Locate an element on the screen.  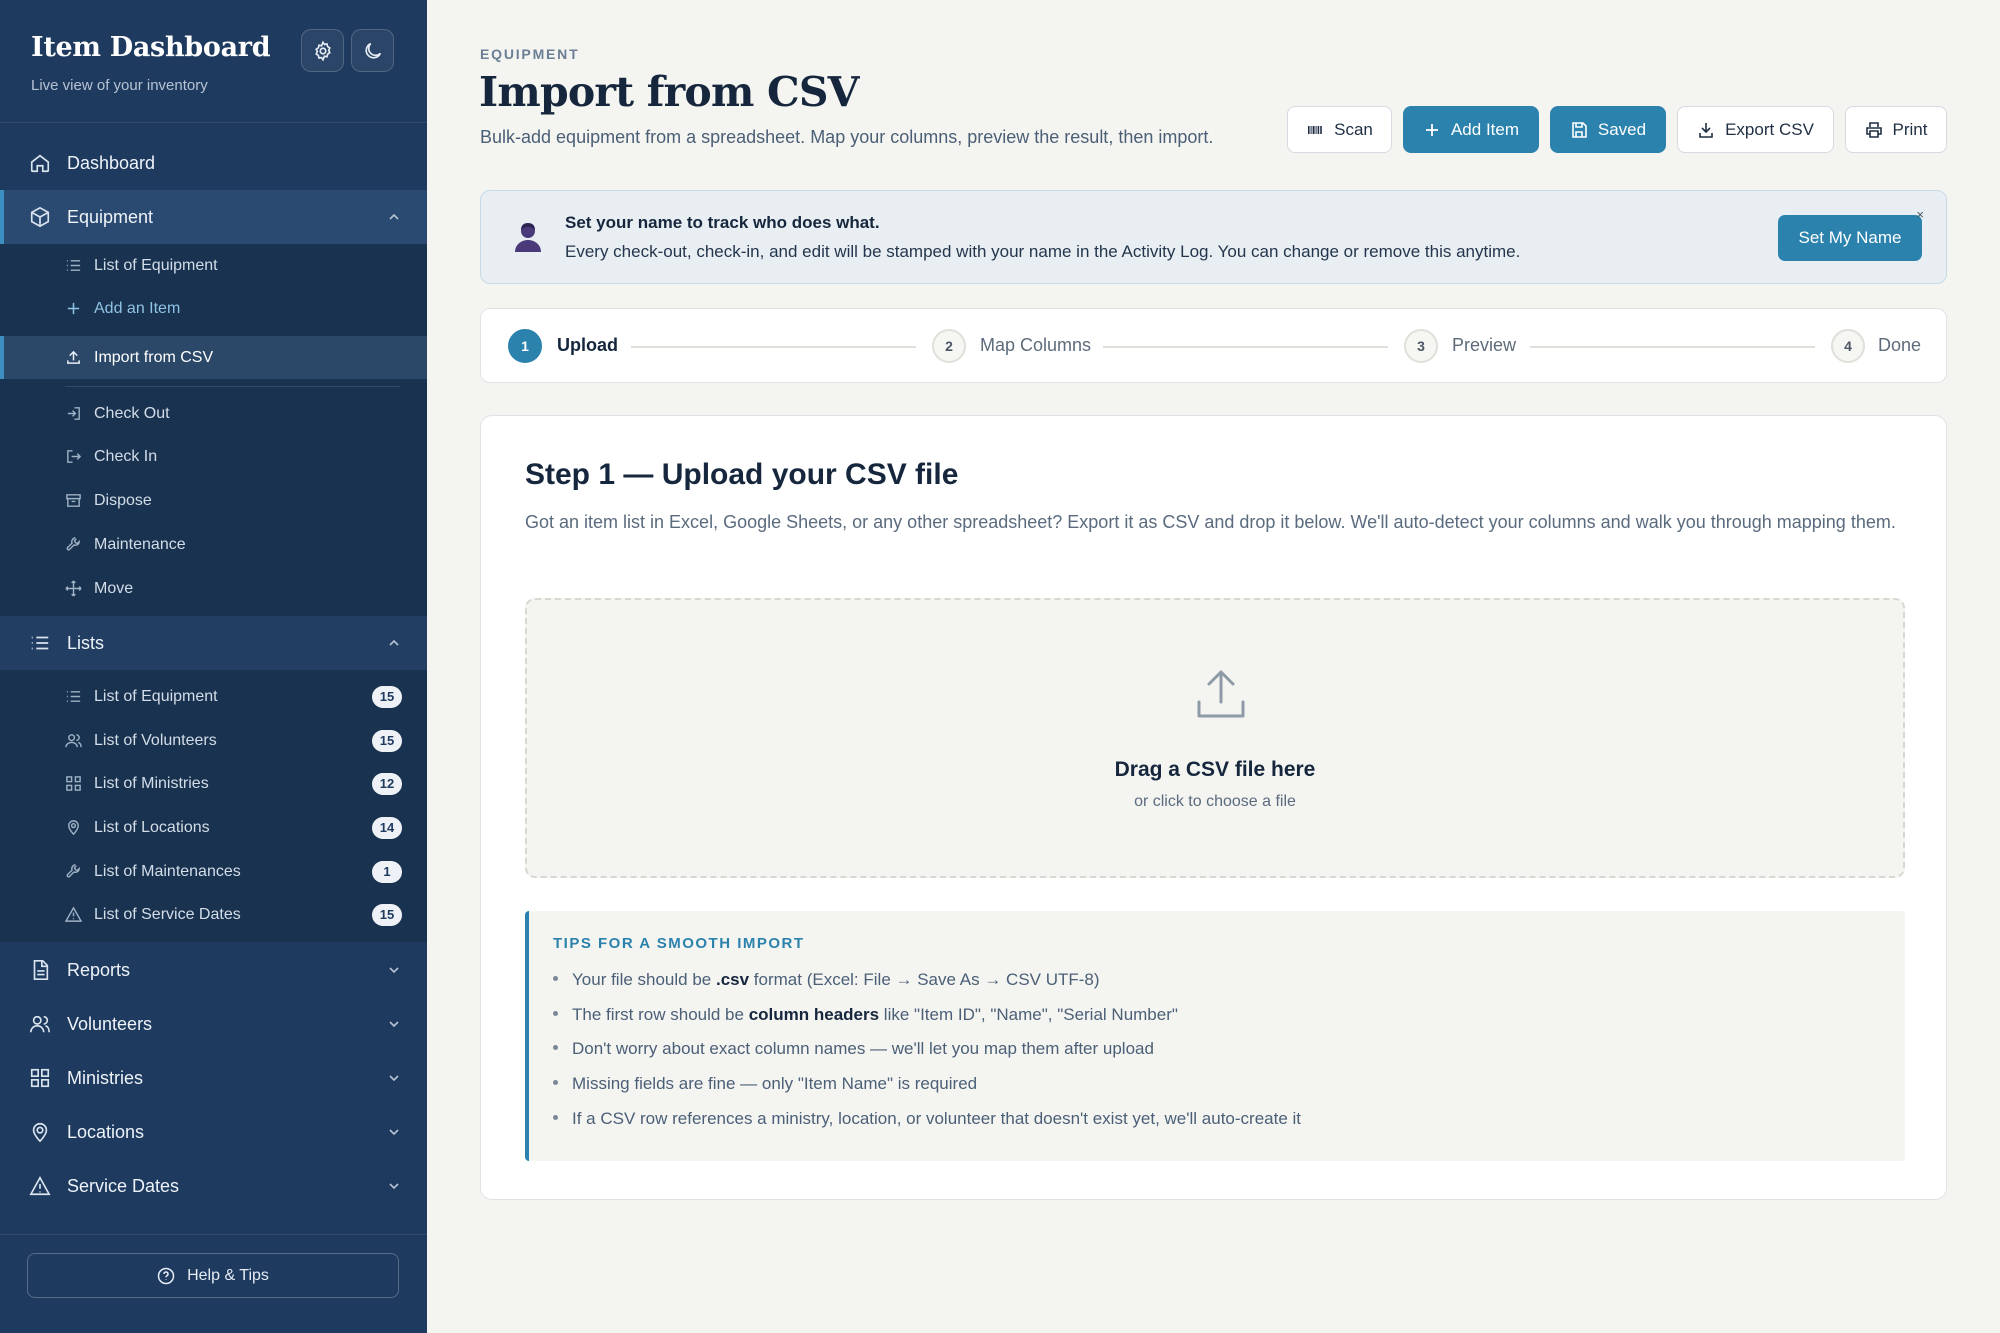
tips-title: TIPS FOR A SMOOTH IMPORT is located at coordinates (679, 943).